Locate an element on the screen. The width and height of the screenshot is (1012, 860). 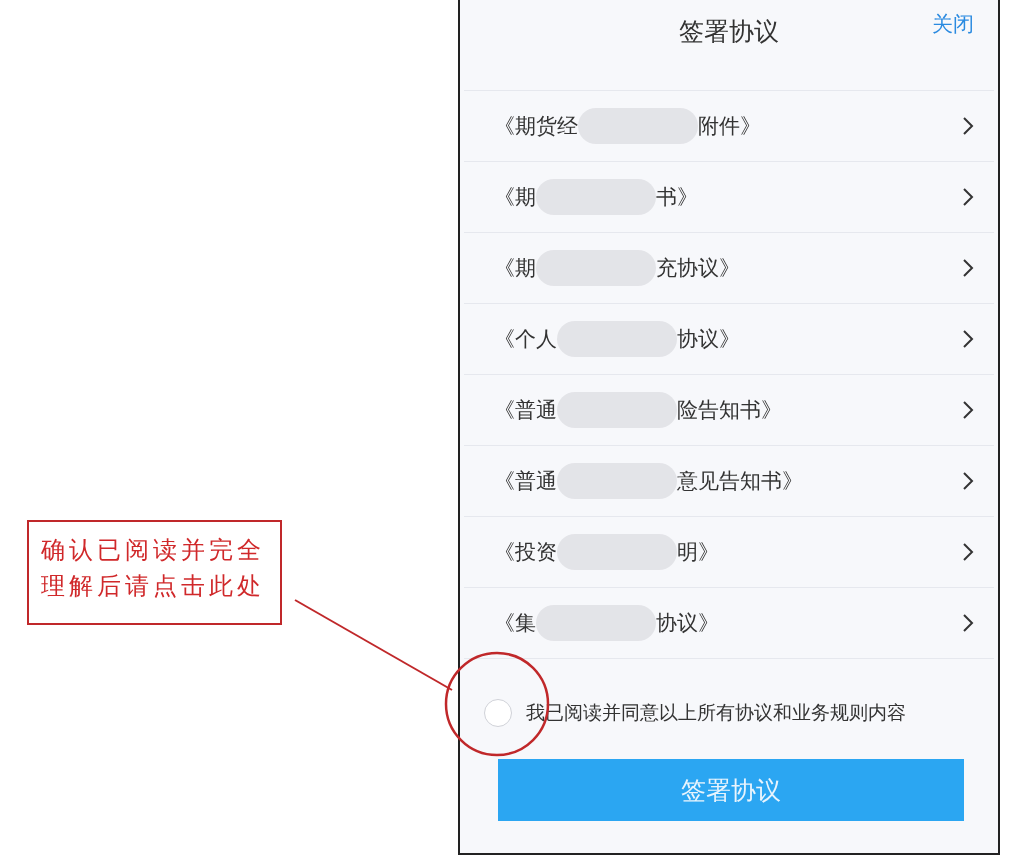
agree-checkbox is located at coordinates (498, 713).